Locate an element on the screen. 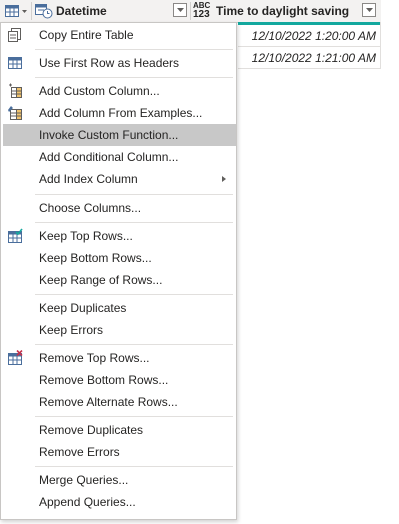  menu-item-label: Keep Duplicates is located at coordinates (83, 308).